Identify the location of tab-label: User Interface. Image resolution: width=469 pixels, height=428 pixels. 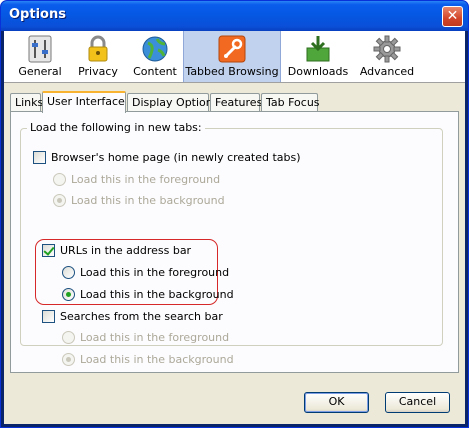
(86, 101).